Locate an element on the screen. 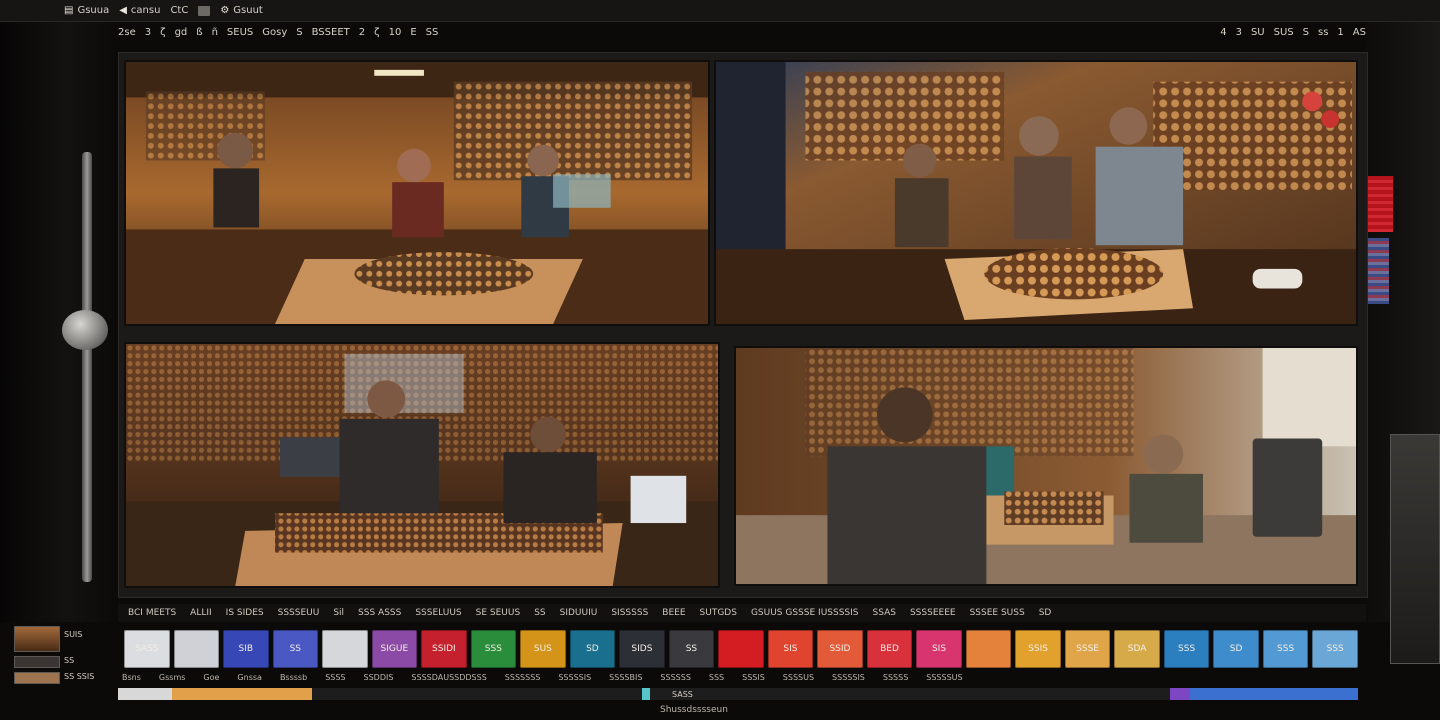 The width and height of the screenshot is (1440, 720). knob-icon is located at coordinates (85, 330).